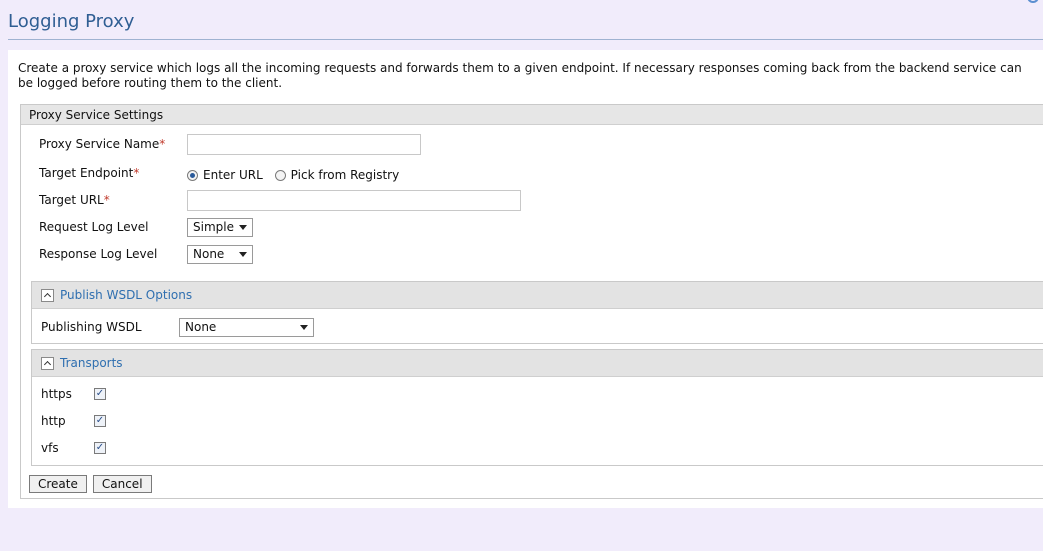 The width and height of the screenshot is (1043, 551). I want to click on request-log-level-row: Request Log Level Simple, so click(146, 227).